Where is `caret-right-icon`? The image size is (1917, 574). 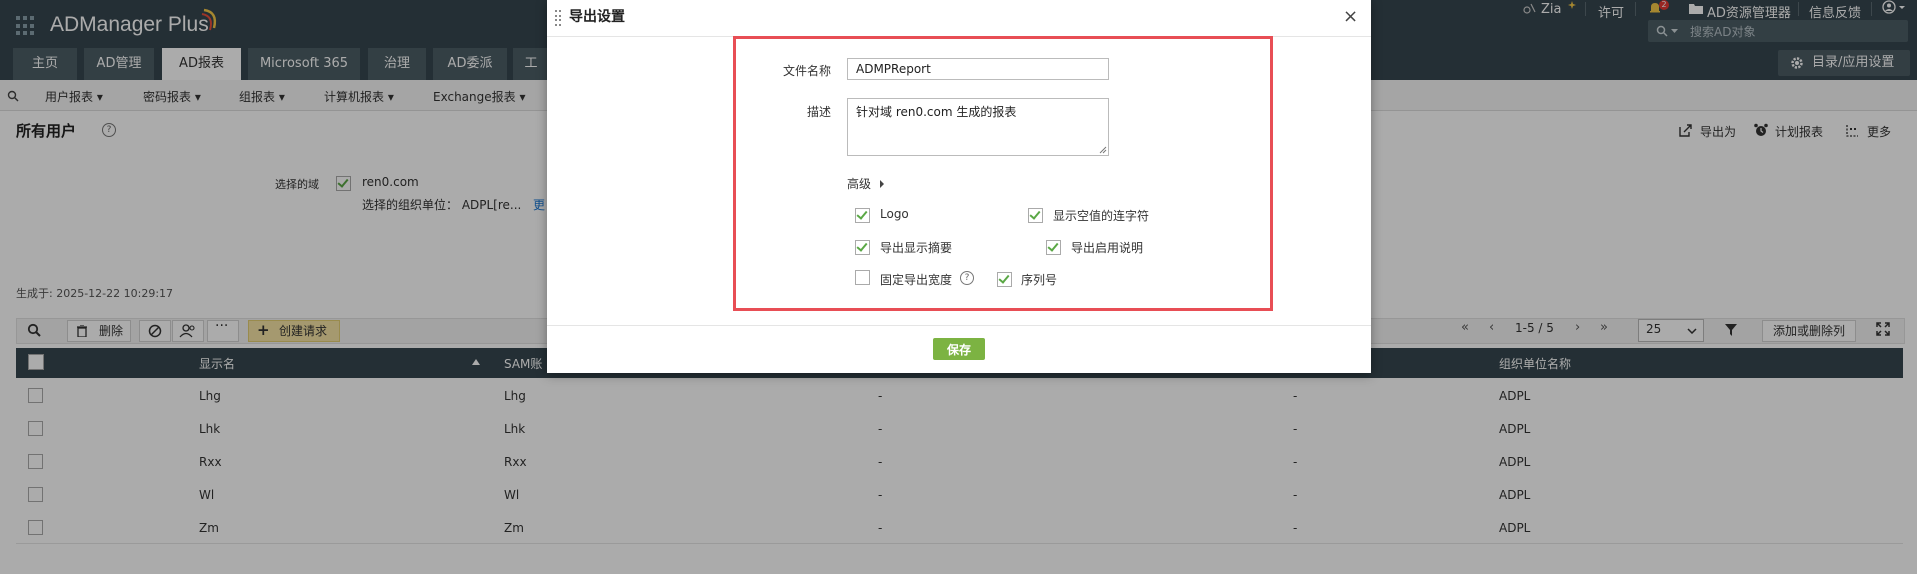 caret-right-icon is located at coordinates (881, 184).